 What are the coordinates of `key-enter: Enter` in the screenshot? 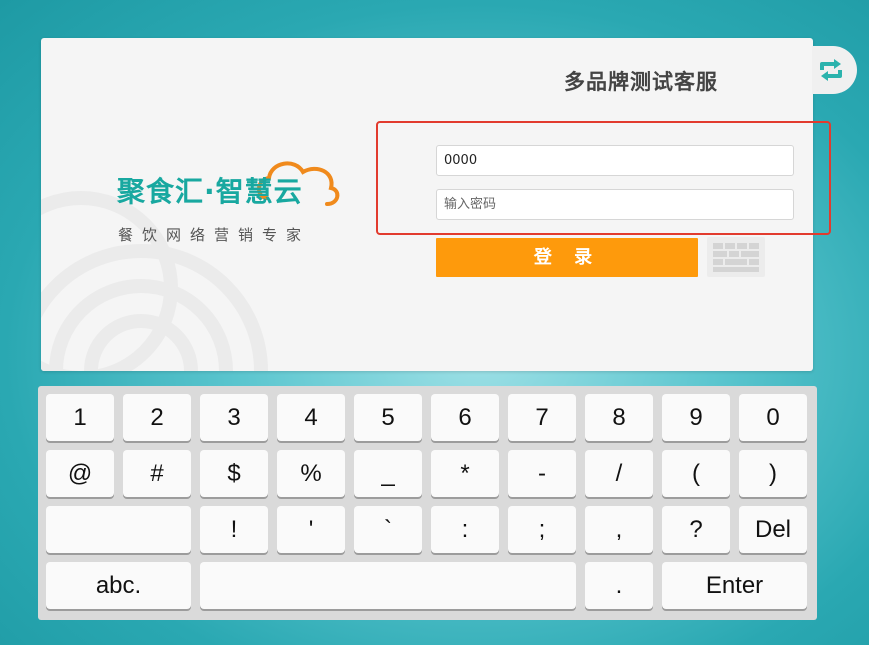 It's located at (734, 585).